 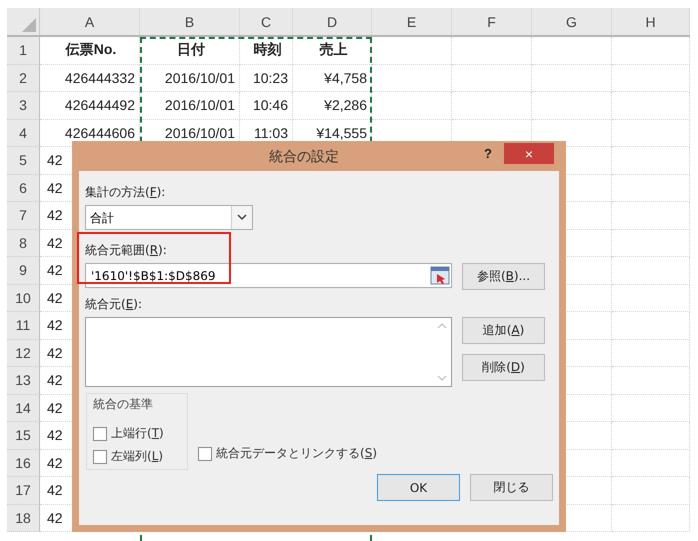 What do you see at coordinates (23, 353) in the screenshot?
I see `row-header: 12` at bounding box center [23, 353].